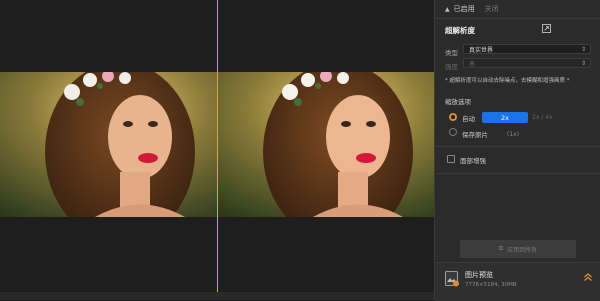 This screenshot has width=600, height=301. I want to click on scale-2x-button: 2x, so click(505, 117).